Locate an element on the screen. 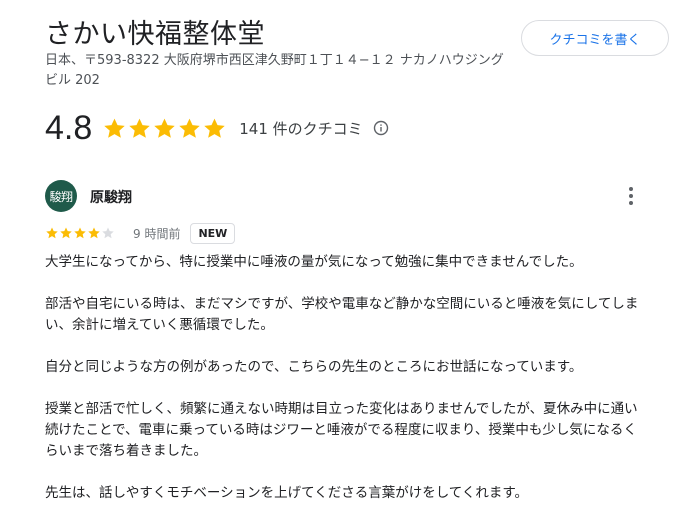 The width and height of the screenshot is (680, 514). more-vert-icon is located at coordinates (631, 196).